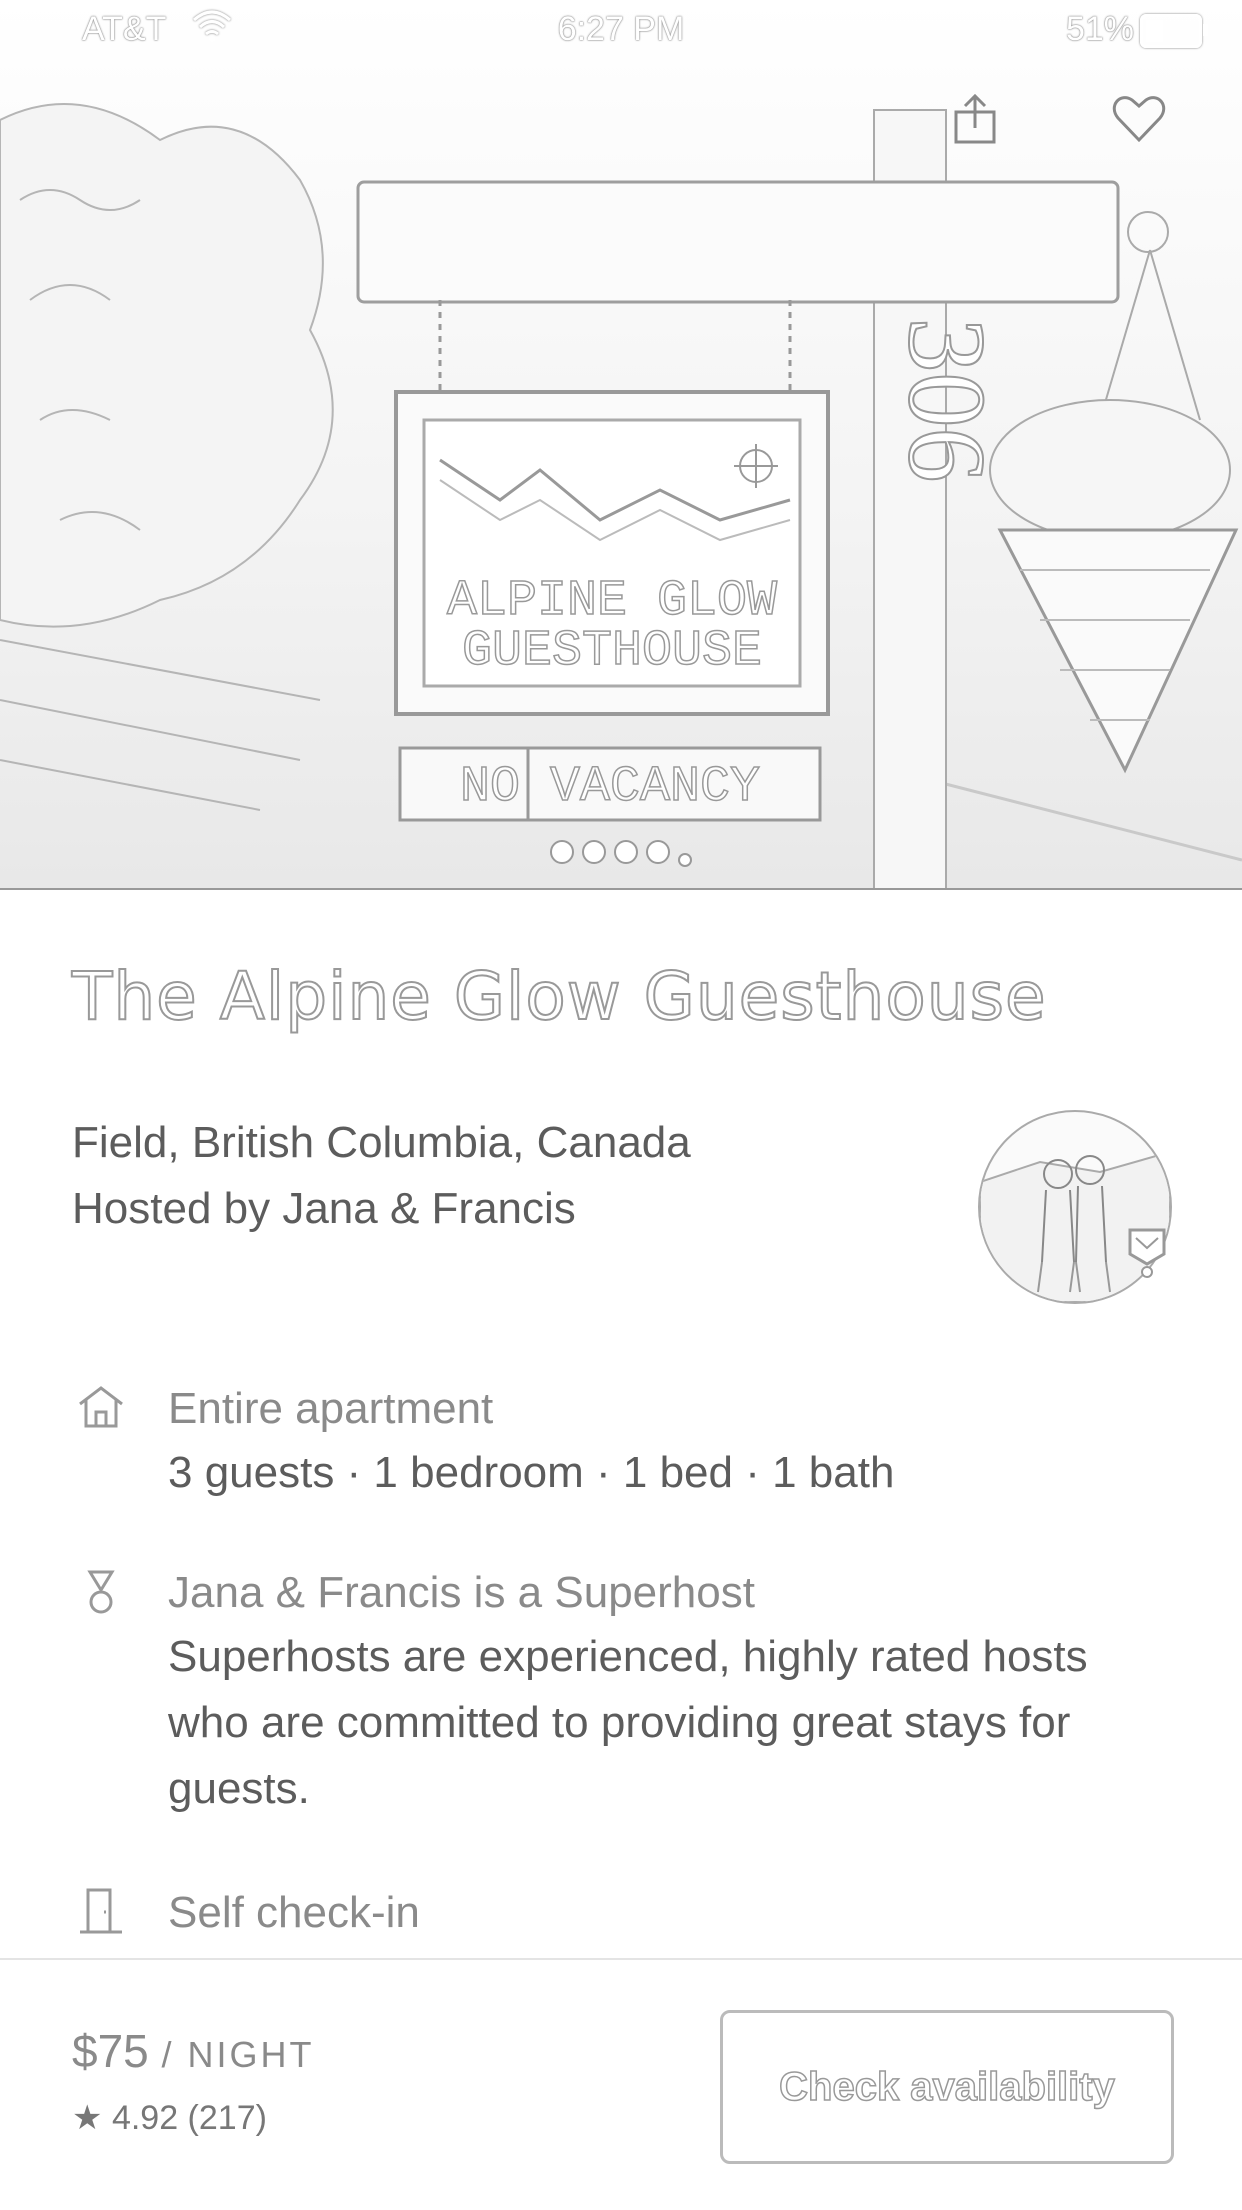 This screenshot has height=2210, width=1242. I want to click on home-icon, so click(101, 1407).